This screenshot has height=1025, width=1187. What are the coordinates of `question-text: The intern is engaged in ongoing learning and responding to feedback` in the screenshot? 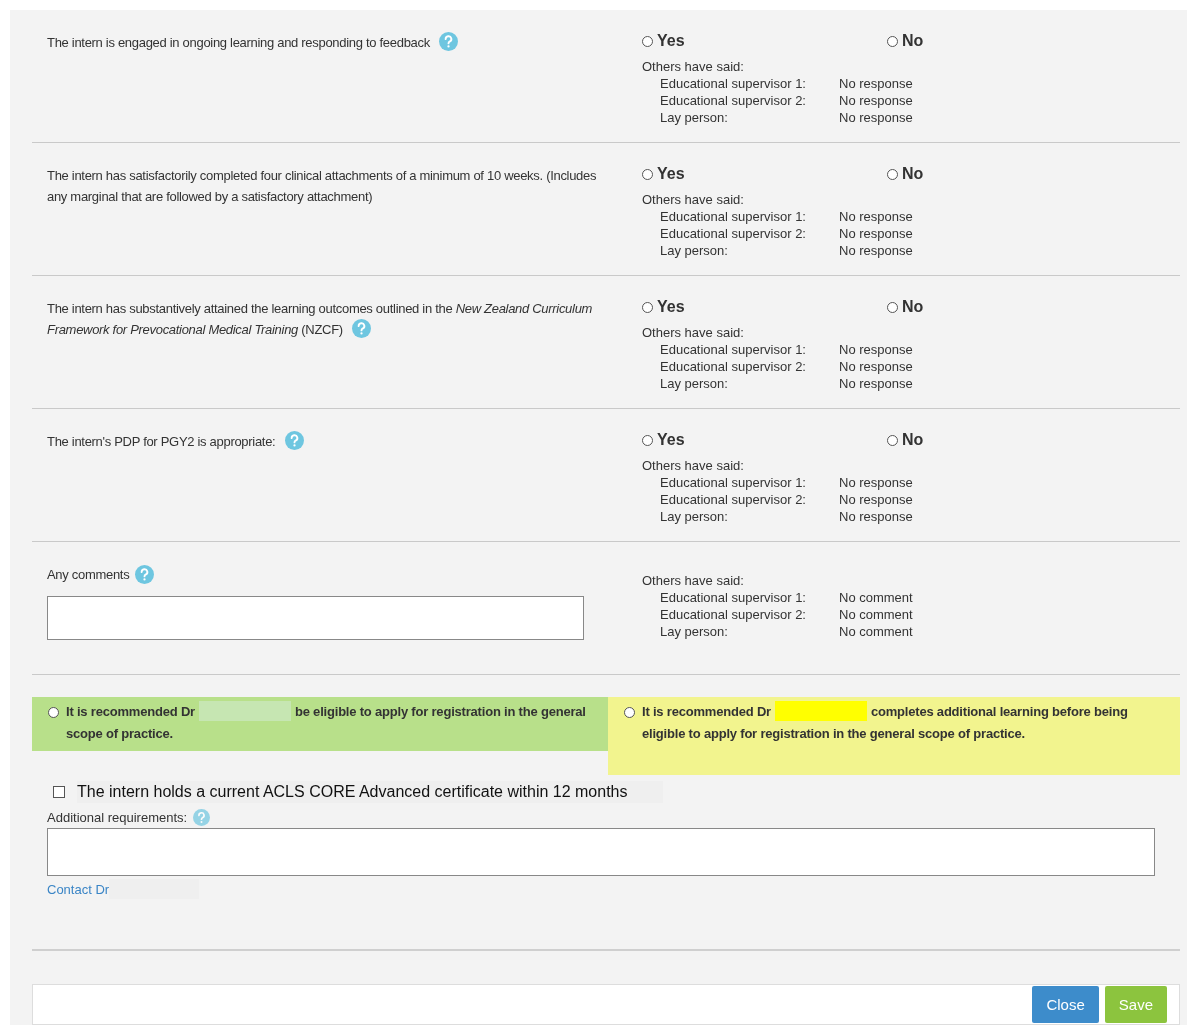 It's located at (253, 42).